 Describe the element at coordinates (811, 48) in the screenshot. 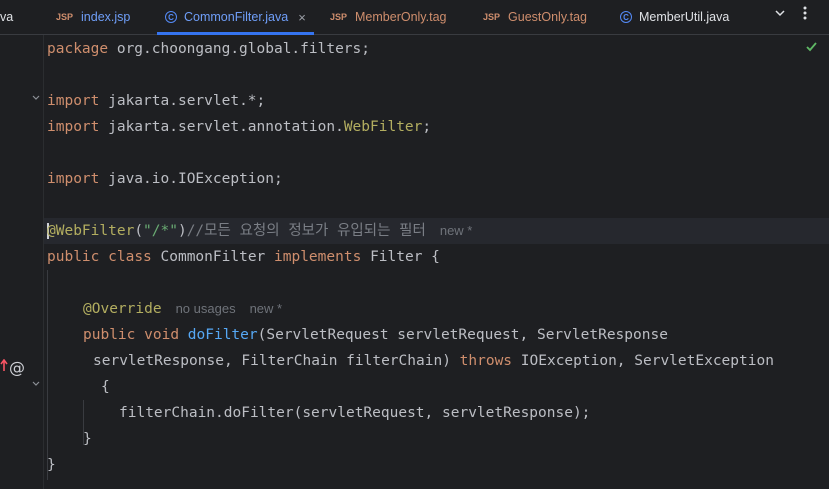

I see `inspection-ok-check-icon` at that location.